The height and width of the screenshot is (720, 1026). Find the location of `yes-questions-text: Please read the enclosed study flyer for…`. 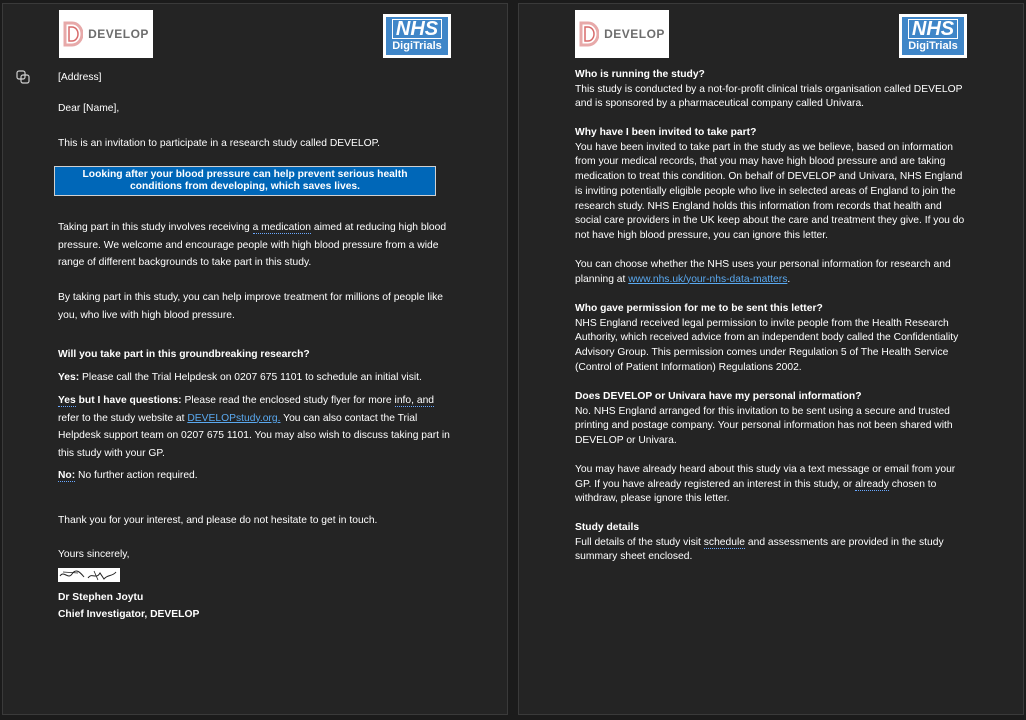

yes-questions-text: Please read the enclosed study flyer for… is located at coordinates (288, 400).